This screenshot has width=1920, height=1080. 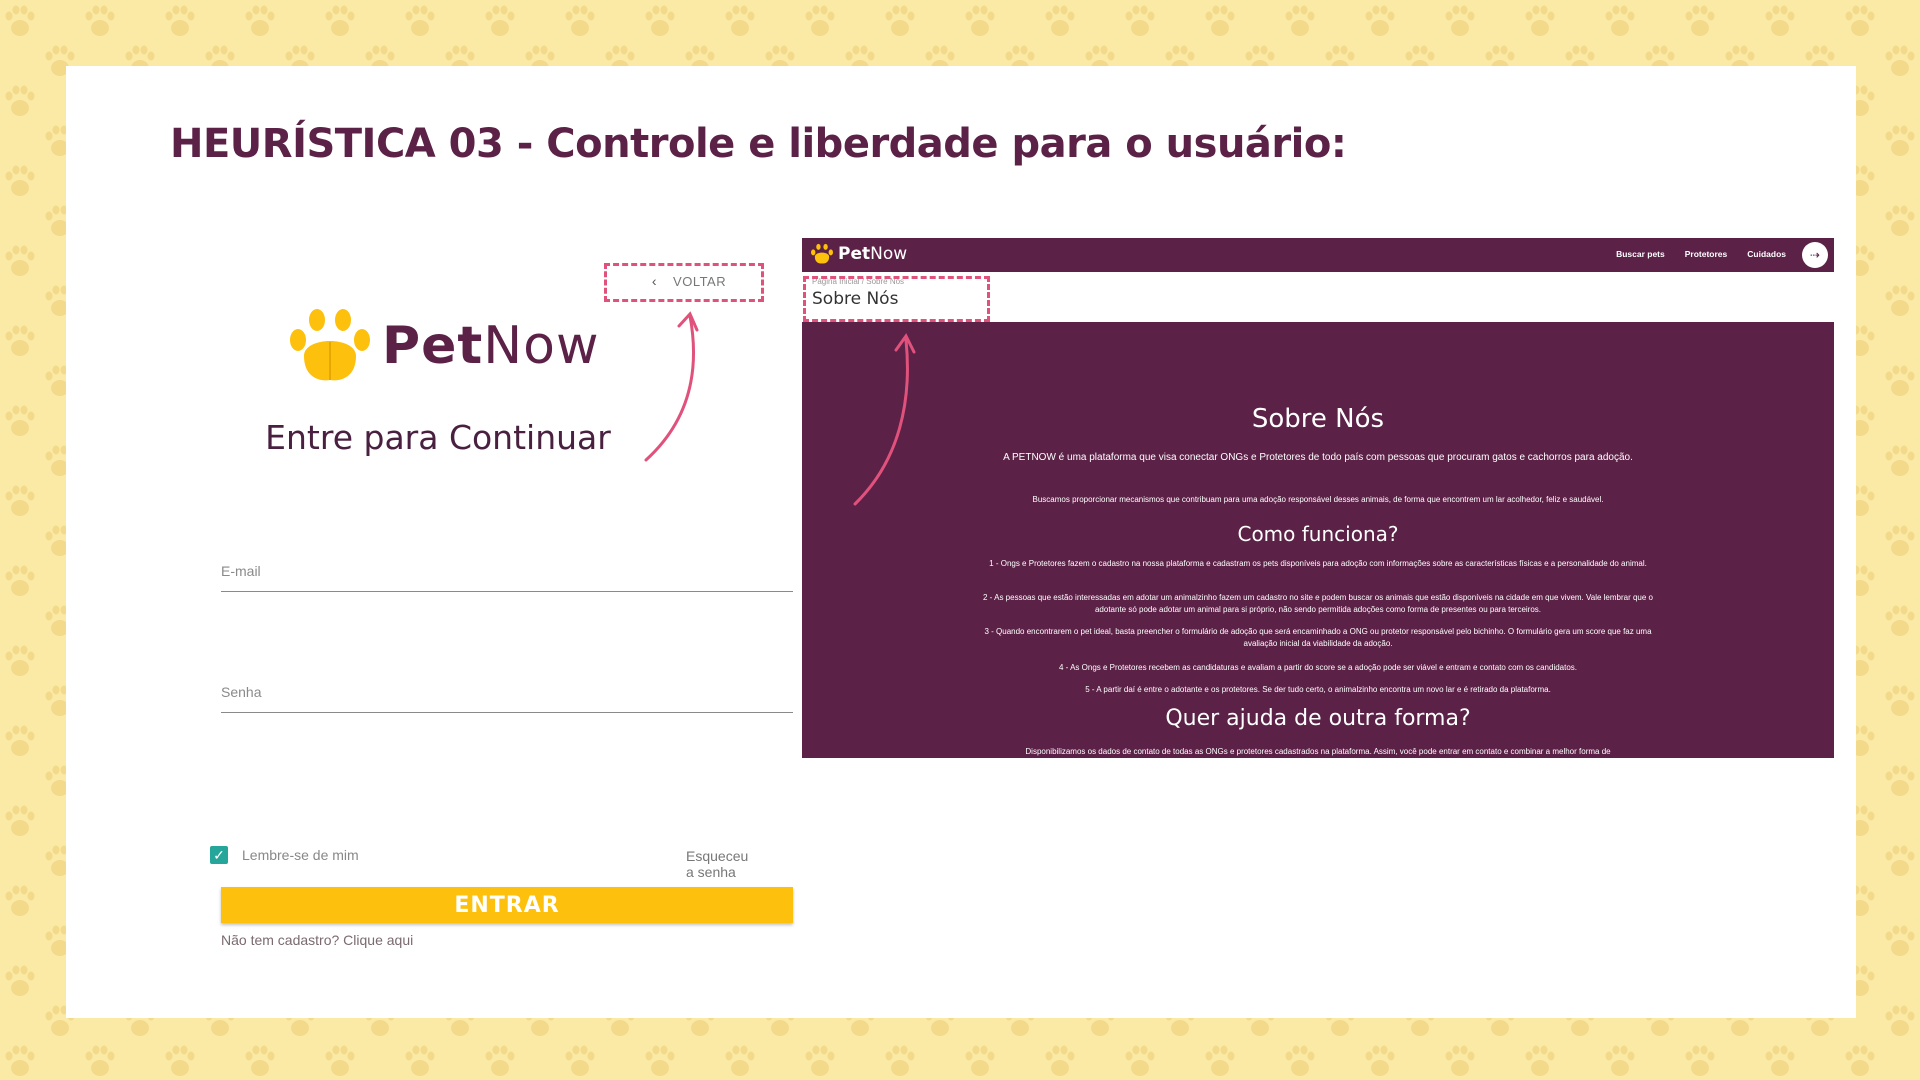 I want to click on signup-link: Não tem cadastro? Clique aqui, so click(x=317, y=940).